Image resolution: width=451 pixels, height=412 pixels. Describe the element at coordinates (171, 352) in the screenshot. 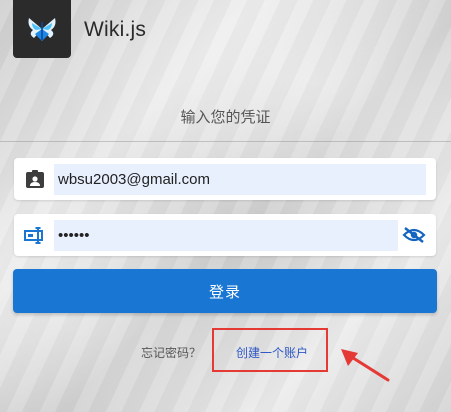

I see `forgot-password-link: 忘记密码？` at that location.